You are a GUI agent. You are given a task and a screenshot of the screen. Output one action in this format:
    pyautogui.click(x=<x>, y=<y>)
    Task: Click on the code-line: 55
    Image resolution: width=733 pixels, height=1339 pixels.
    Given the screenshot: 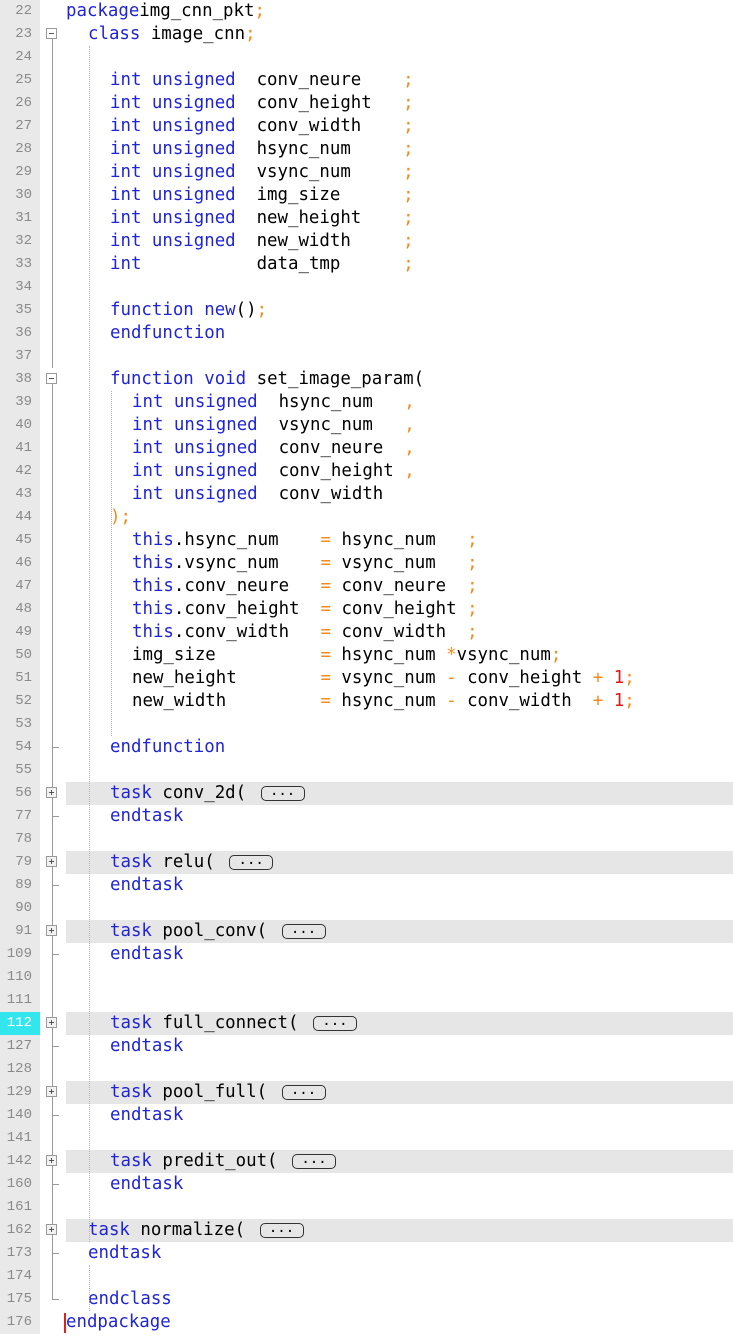 What is the action you would take?
    pyautogui.click(x=366, y=770)
    